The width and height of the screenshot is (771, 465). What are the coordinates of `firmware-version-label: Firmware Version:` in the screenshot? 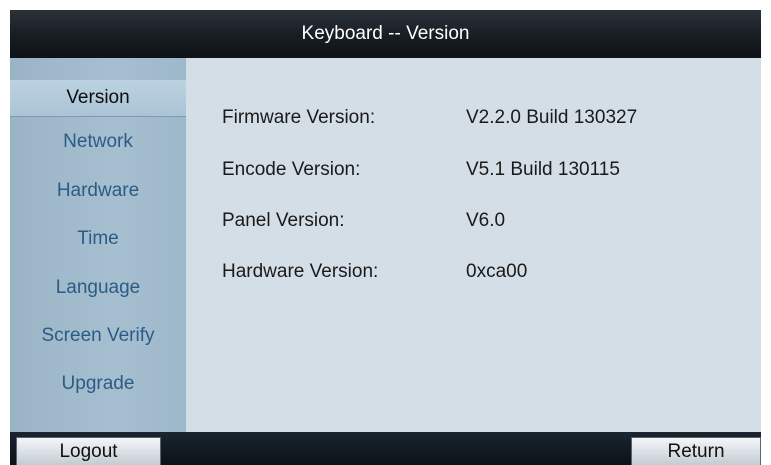 It's located at (299, 117).